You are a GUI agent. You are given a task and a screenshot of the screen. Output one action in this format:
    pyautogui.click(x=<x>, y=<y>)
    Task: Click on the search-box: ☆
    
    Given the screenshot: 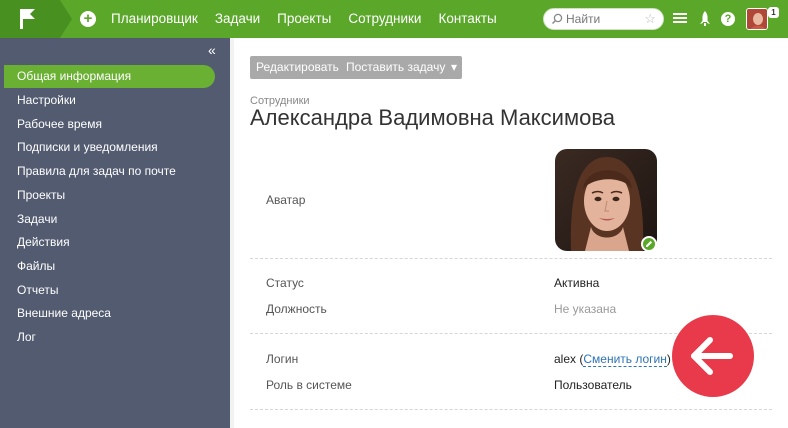 What is the action you would take?
    pyautogui.click(x=603, y=19)
    